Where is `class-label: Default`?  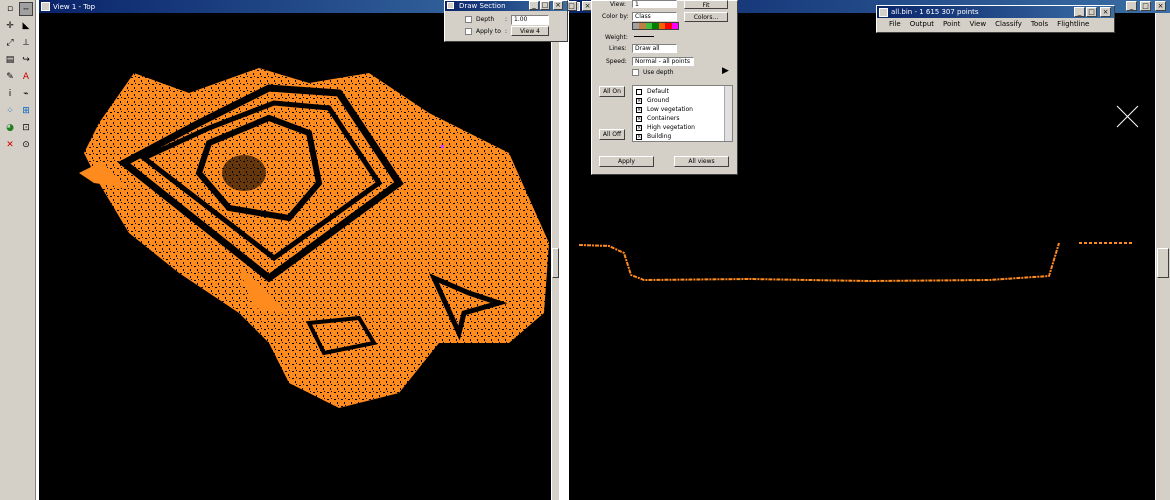
class-label: Default is located at coordinates (658, 91).